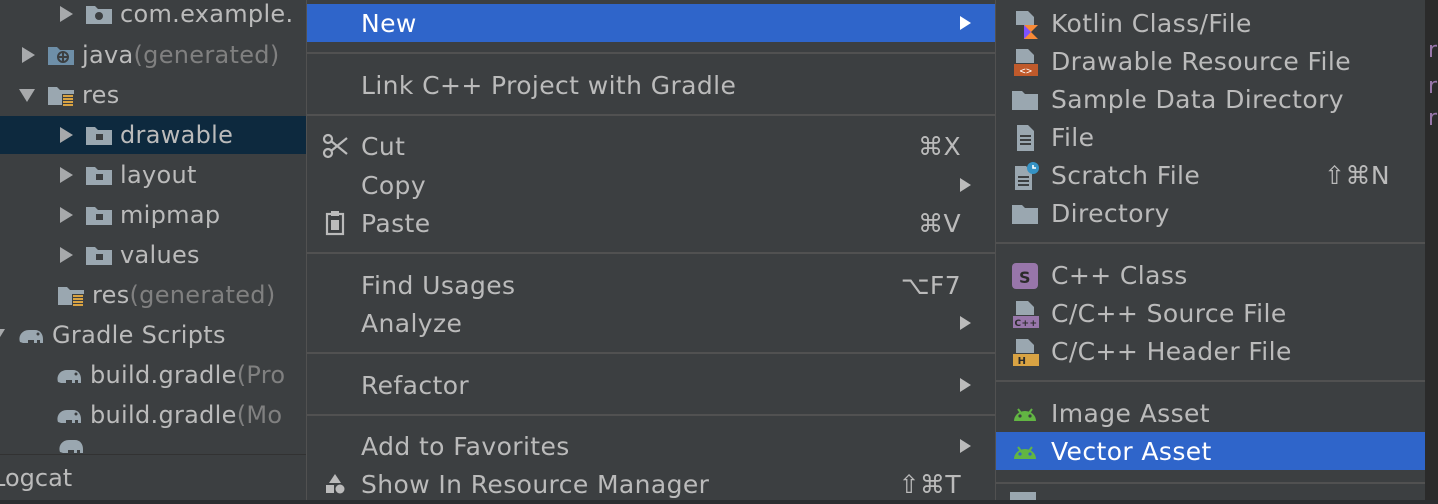 The height and width of the screenshot is (504, 1438). Describe the element at coordinates (1025, 176) in the screenshot. I see `scratch-file-icon` at that location.